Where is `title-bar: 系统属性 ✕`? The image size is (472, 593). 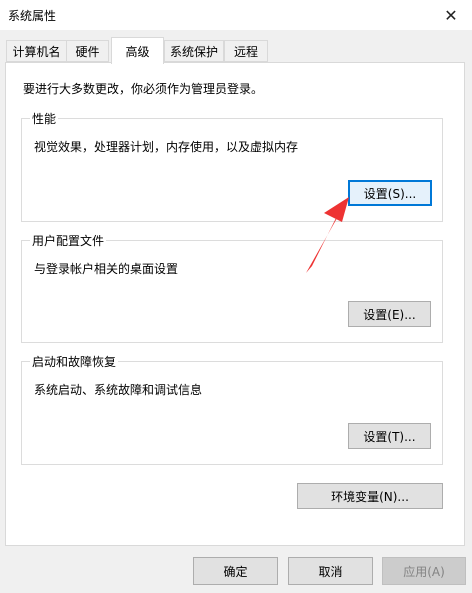
title-bar: 系统属性 ✕ is located at coordinates (236, 15).